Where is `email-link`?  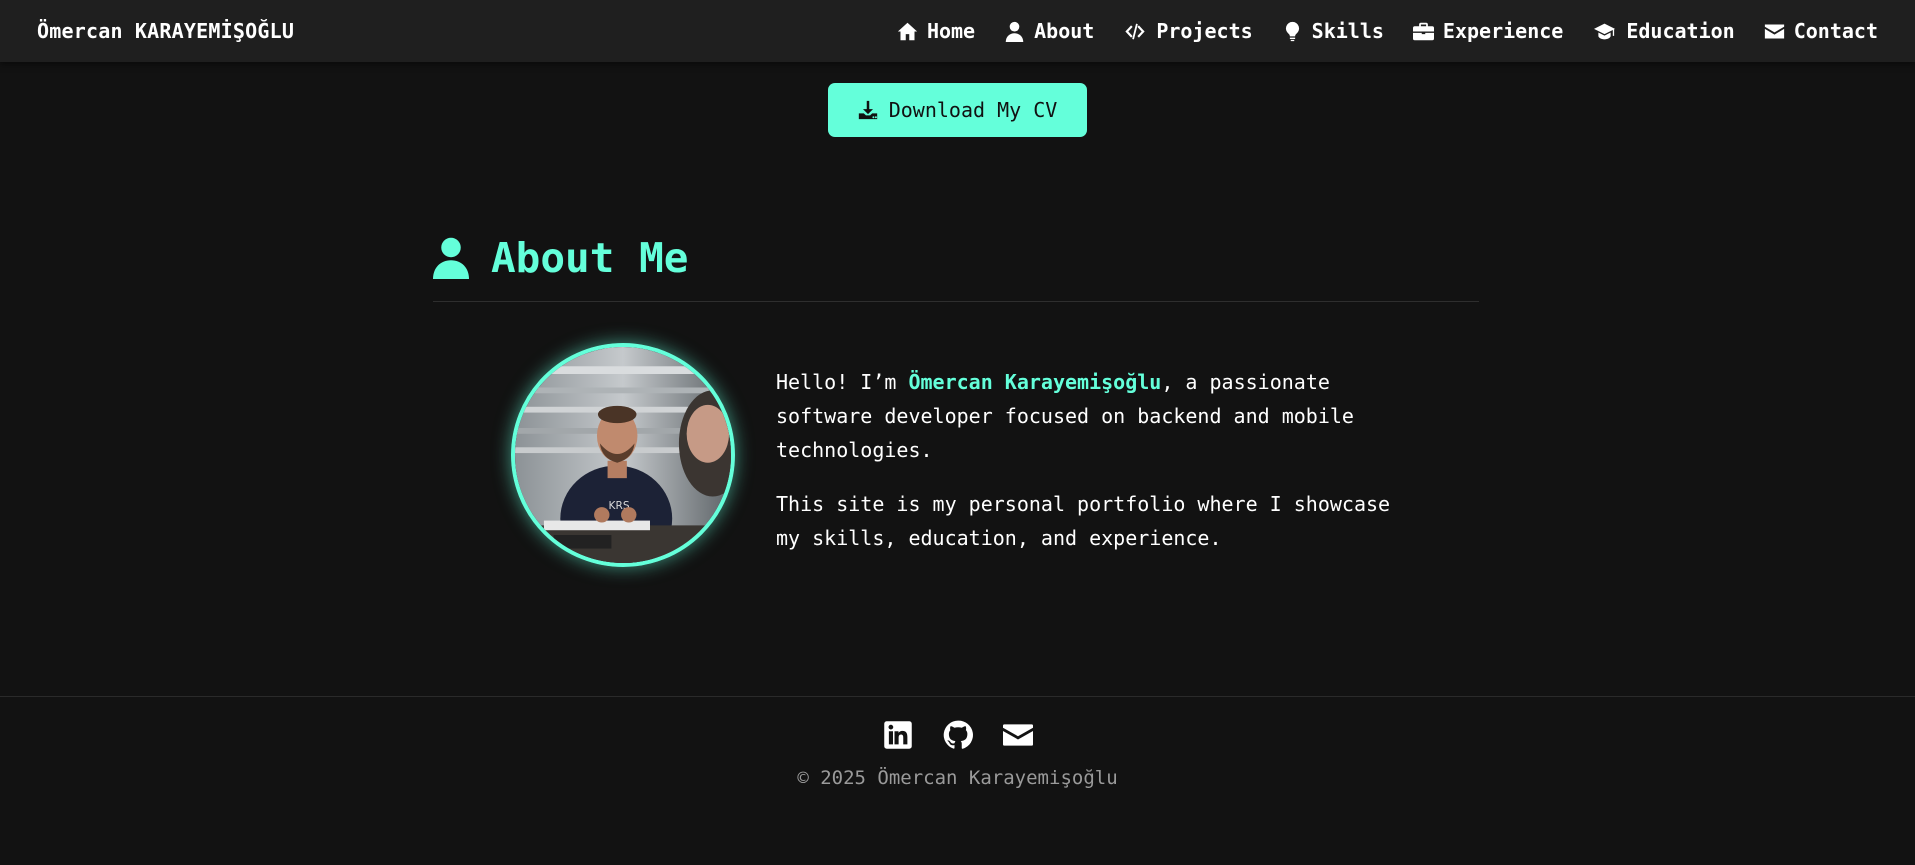 email-link is located at coordinates (1017, 735).